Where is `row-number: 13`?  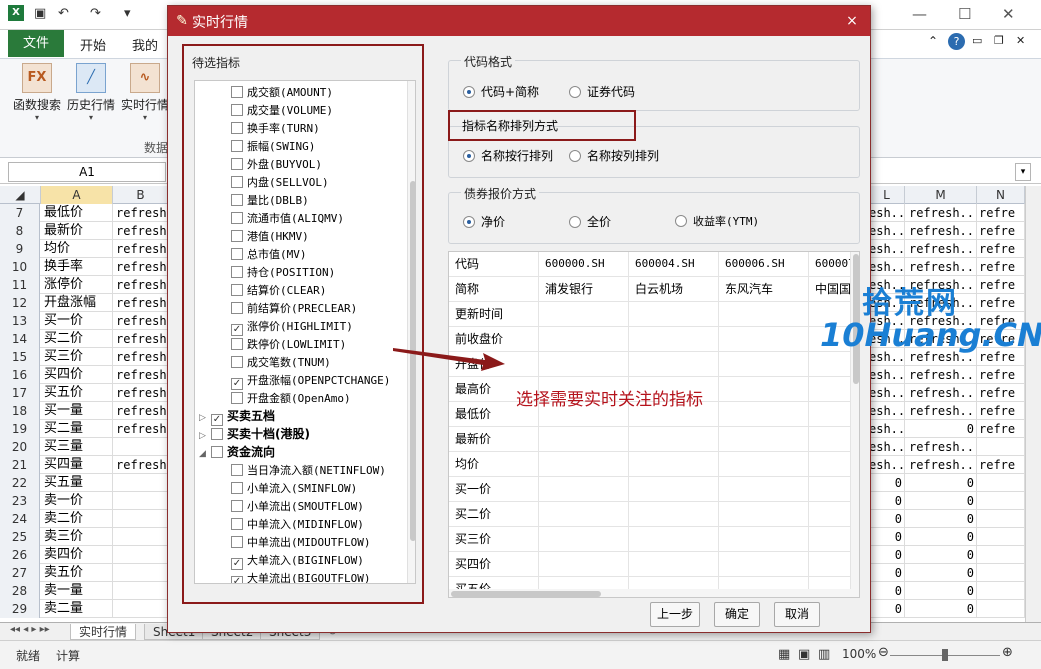 row-number: 13 is located at coordinates (20, 321).